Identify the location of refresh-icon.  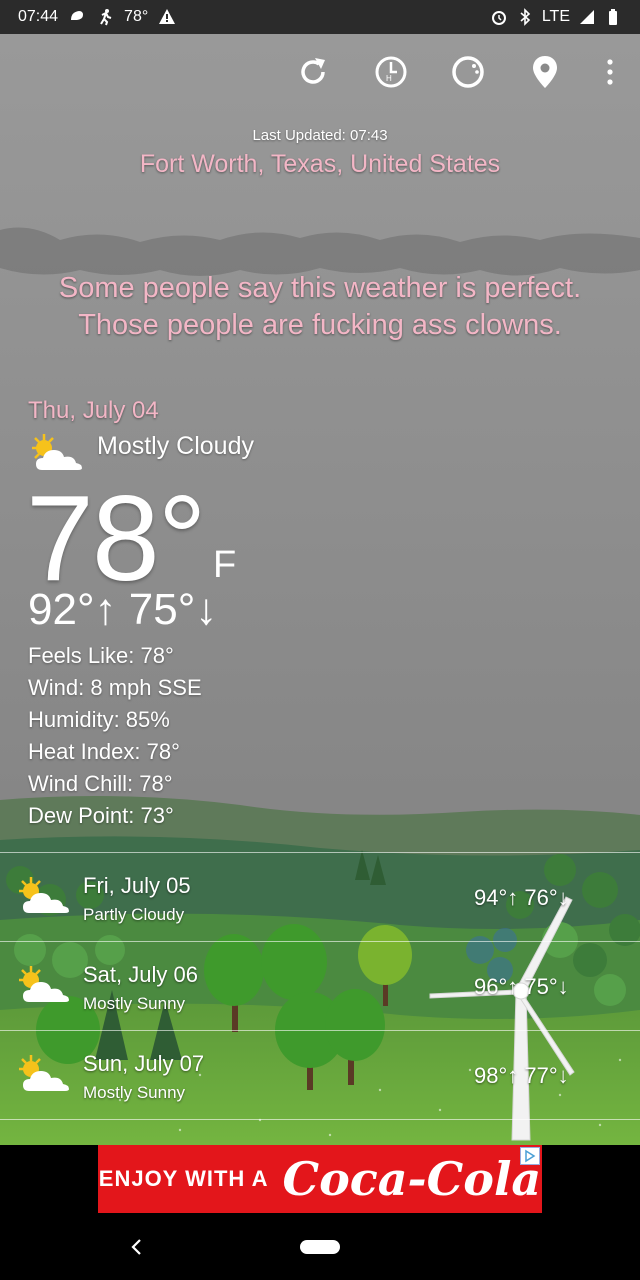
(313, 71).